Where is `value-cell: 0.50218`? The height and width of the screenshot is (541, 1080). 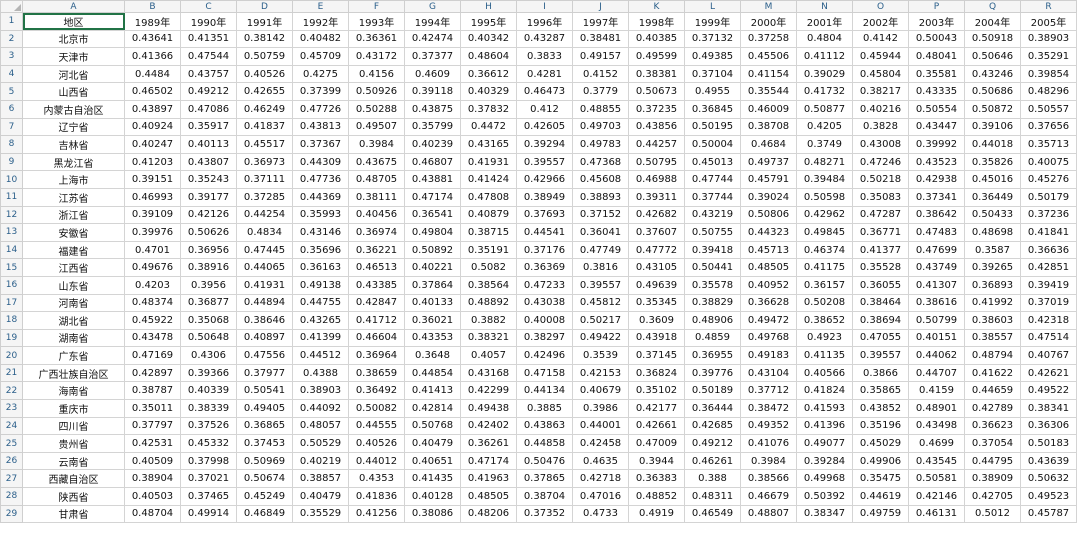 value-cell: 0.50218 is located at coordinates (880, 179).